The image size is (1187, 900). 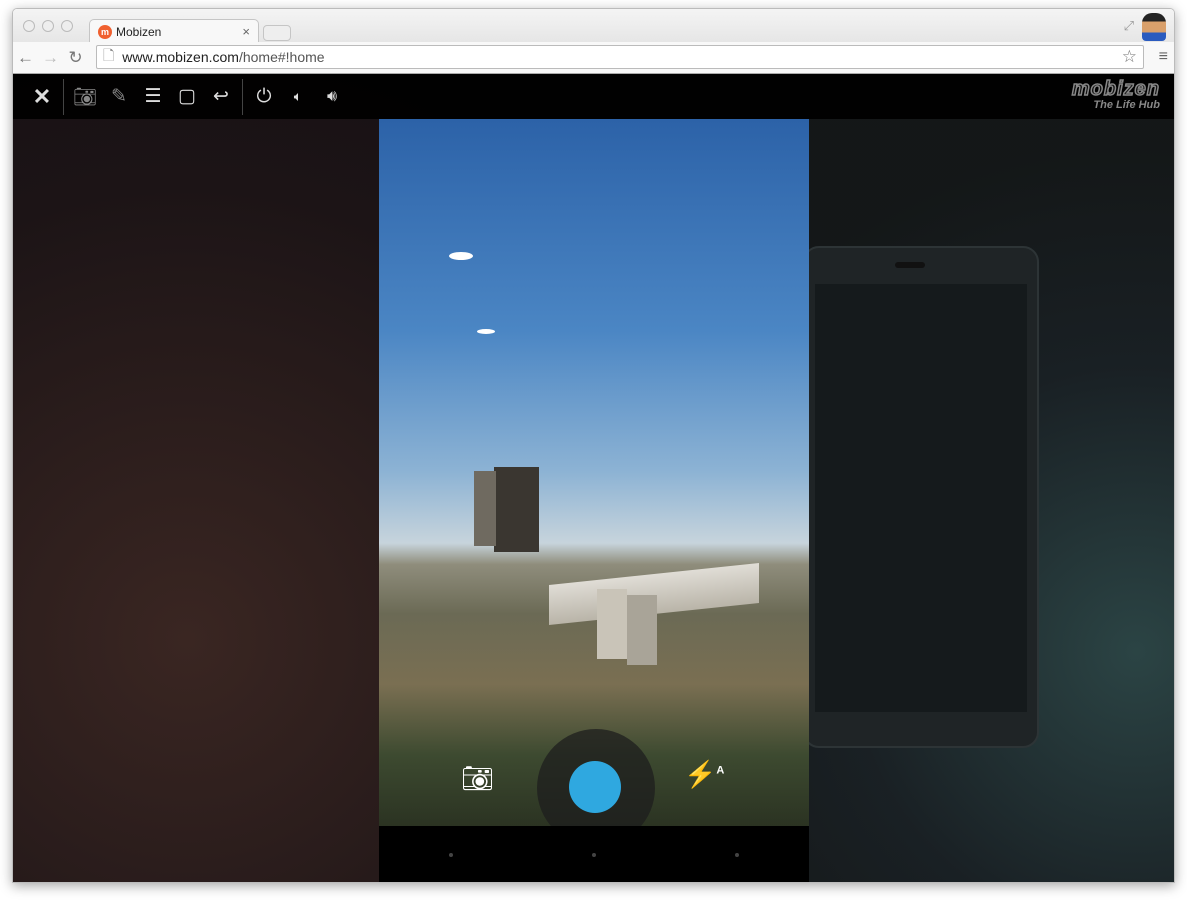 What do you see at coordinates (29, 26) in the screenshot?
I see `close-window-button` at bounding box center [29, 26].